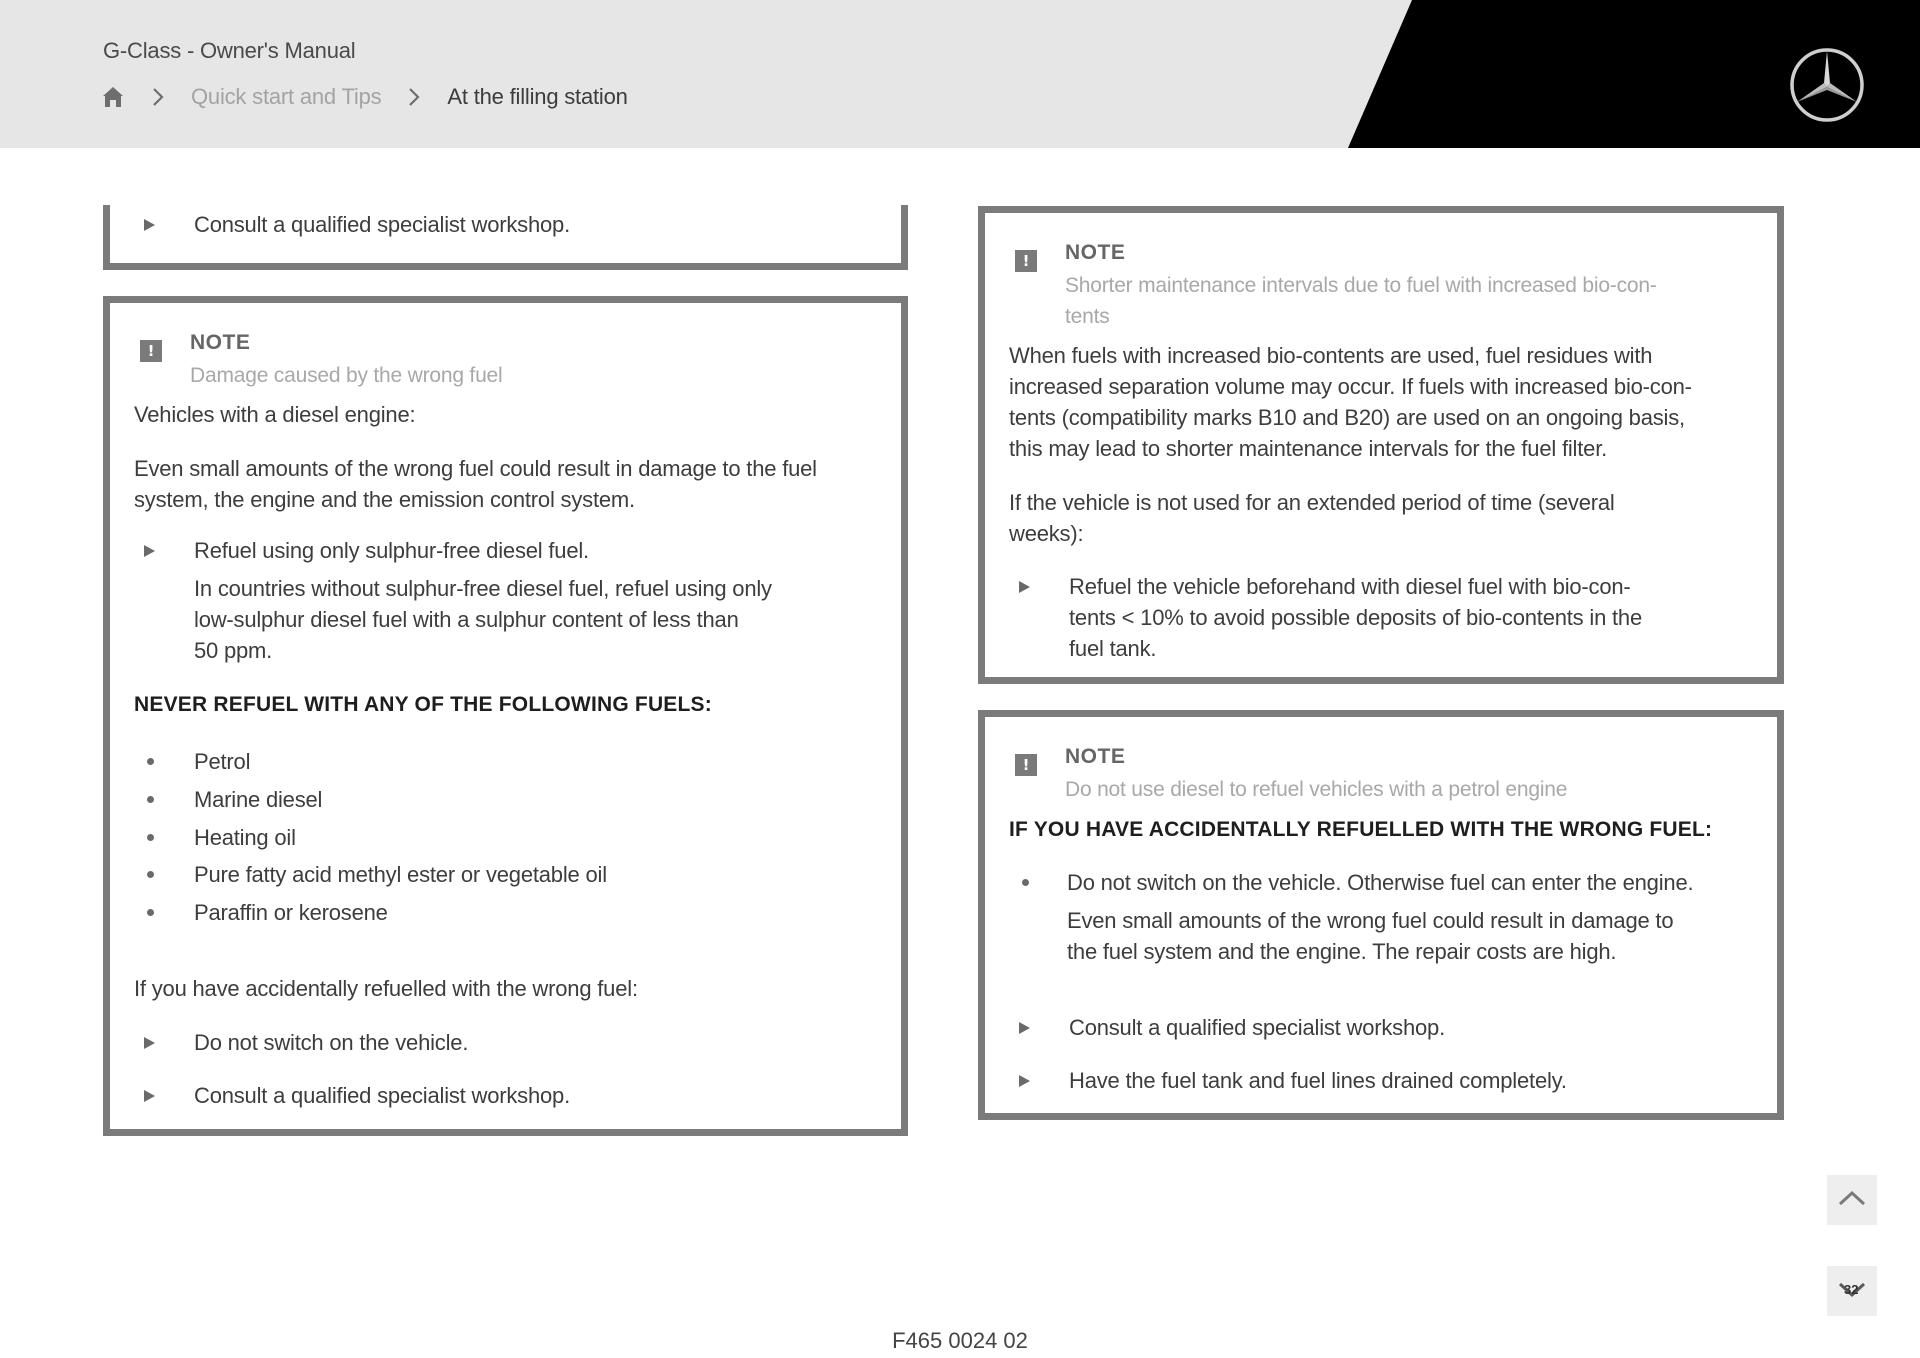 Image resolution: width=1920 pixels, height=1358 pixels. What do you see at coordinates (229, 50) in the screenshot?
I see `document-title: G-Class - Owner's Manual` at bounding box center [229, 50].